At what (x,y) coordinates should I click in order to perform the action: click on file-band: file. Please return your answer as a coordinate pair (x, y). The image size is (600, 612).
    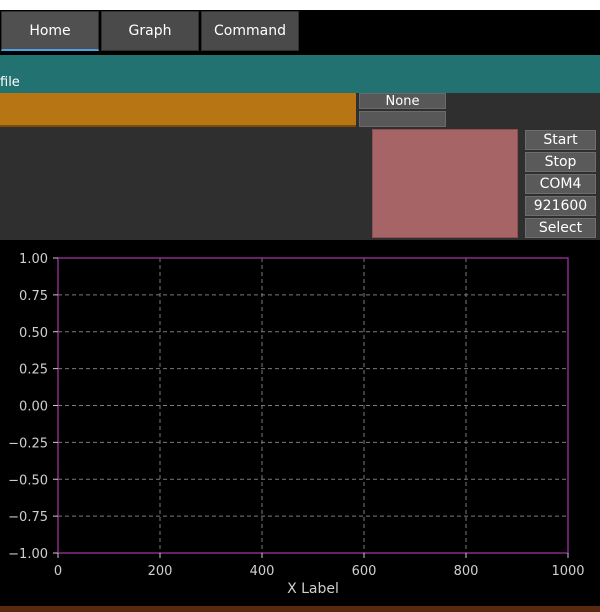
    Looking at the image, I should click on (300, 74).